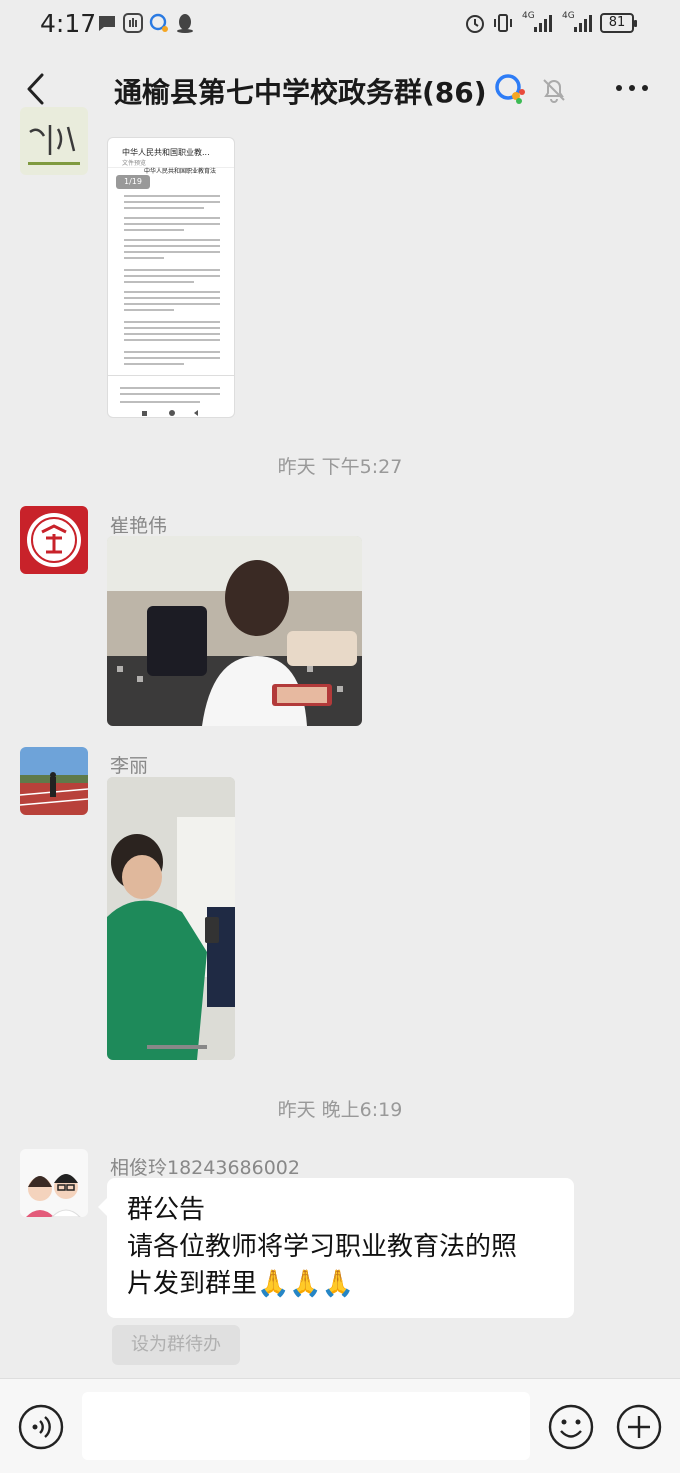 The height and width of the screenshot is (1473, 680). I want to click on message-input, so click(306, 1426).